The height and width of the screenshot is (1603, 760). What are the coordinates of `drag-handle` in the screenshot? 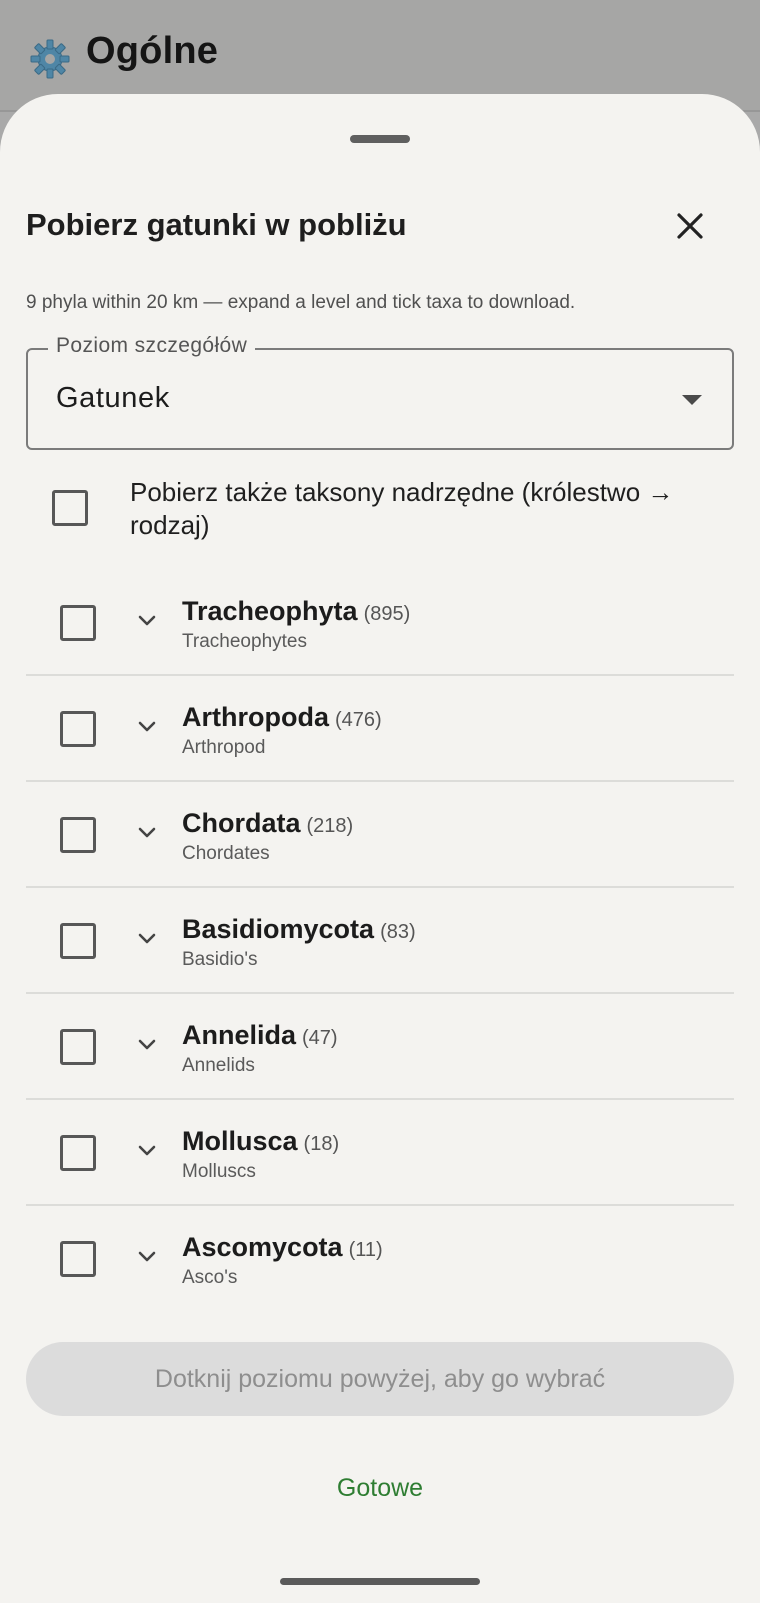 It's located at (380, 139).